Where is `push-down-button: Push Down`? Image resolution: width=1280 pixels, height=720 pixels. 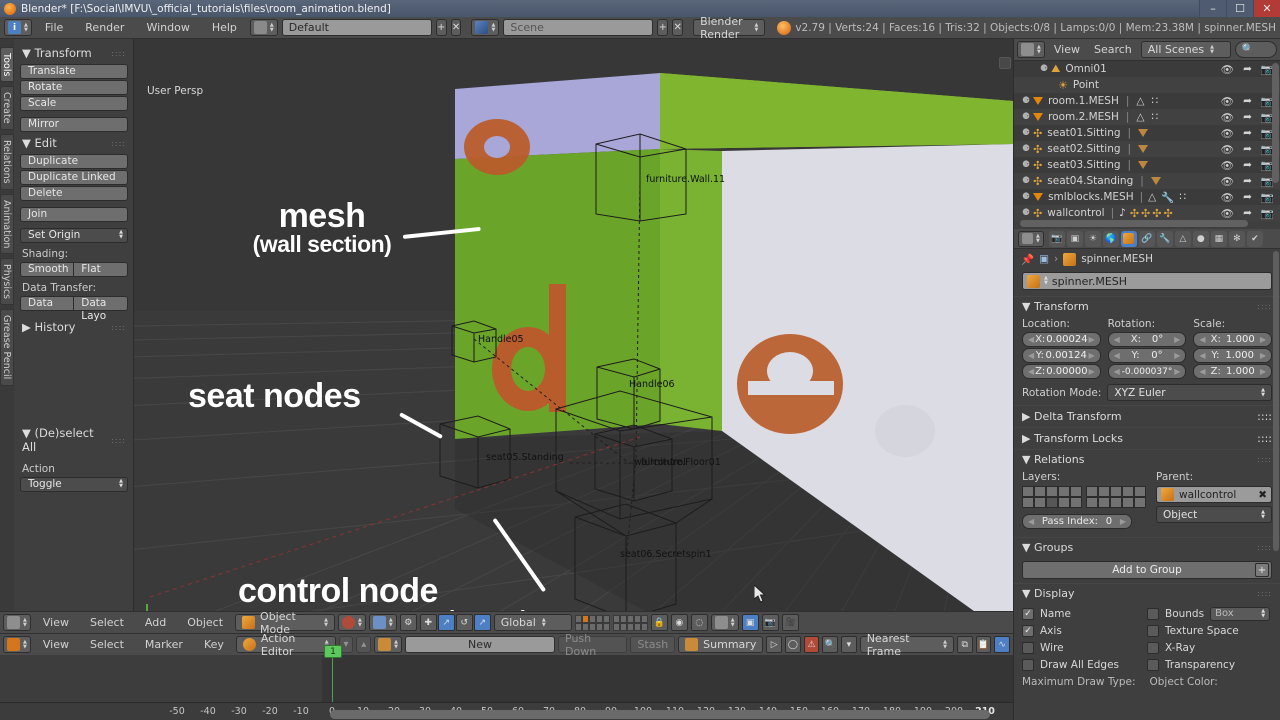
push-down-button: Push Down is located at coordinates (593, 645).